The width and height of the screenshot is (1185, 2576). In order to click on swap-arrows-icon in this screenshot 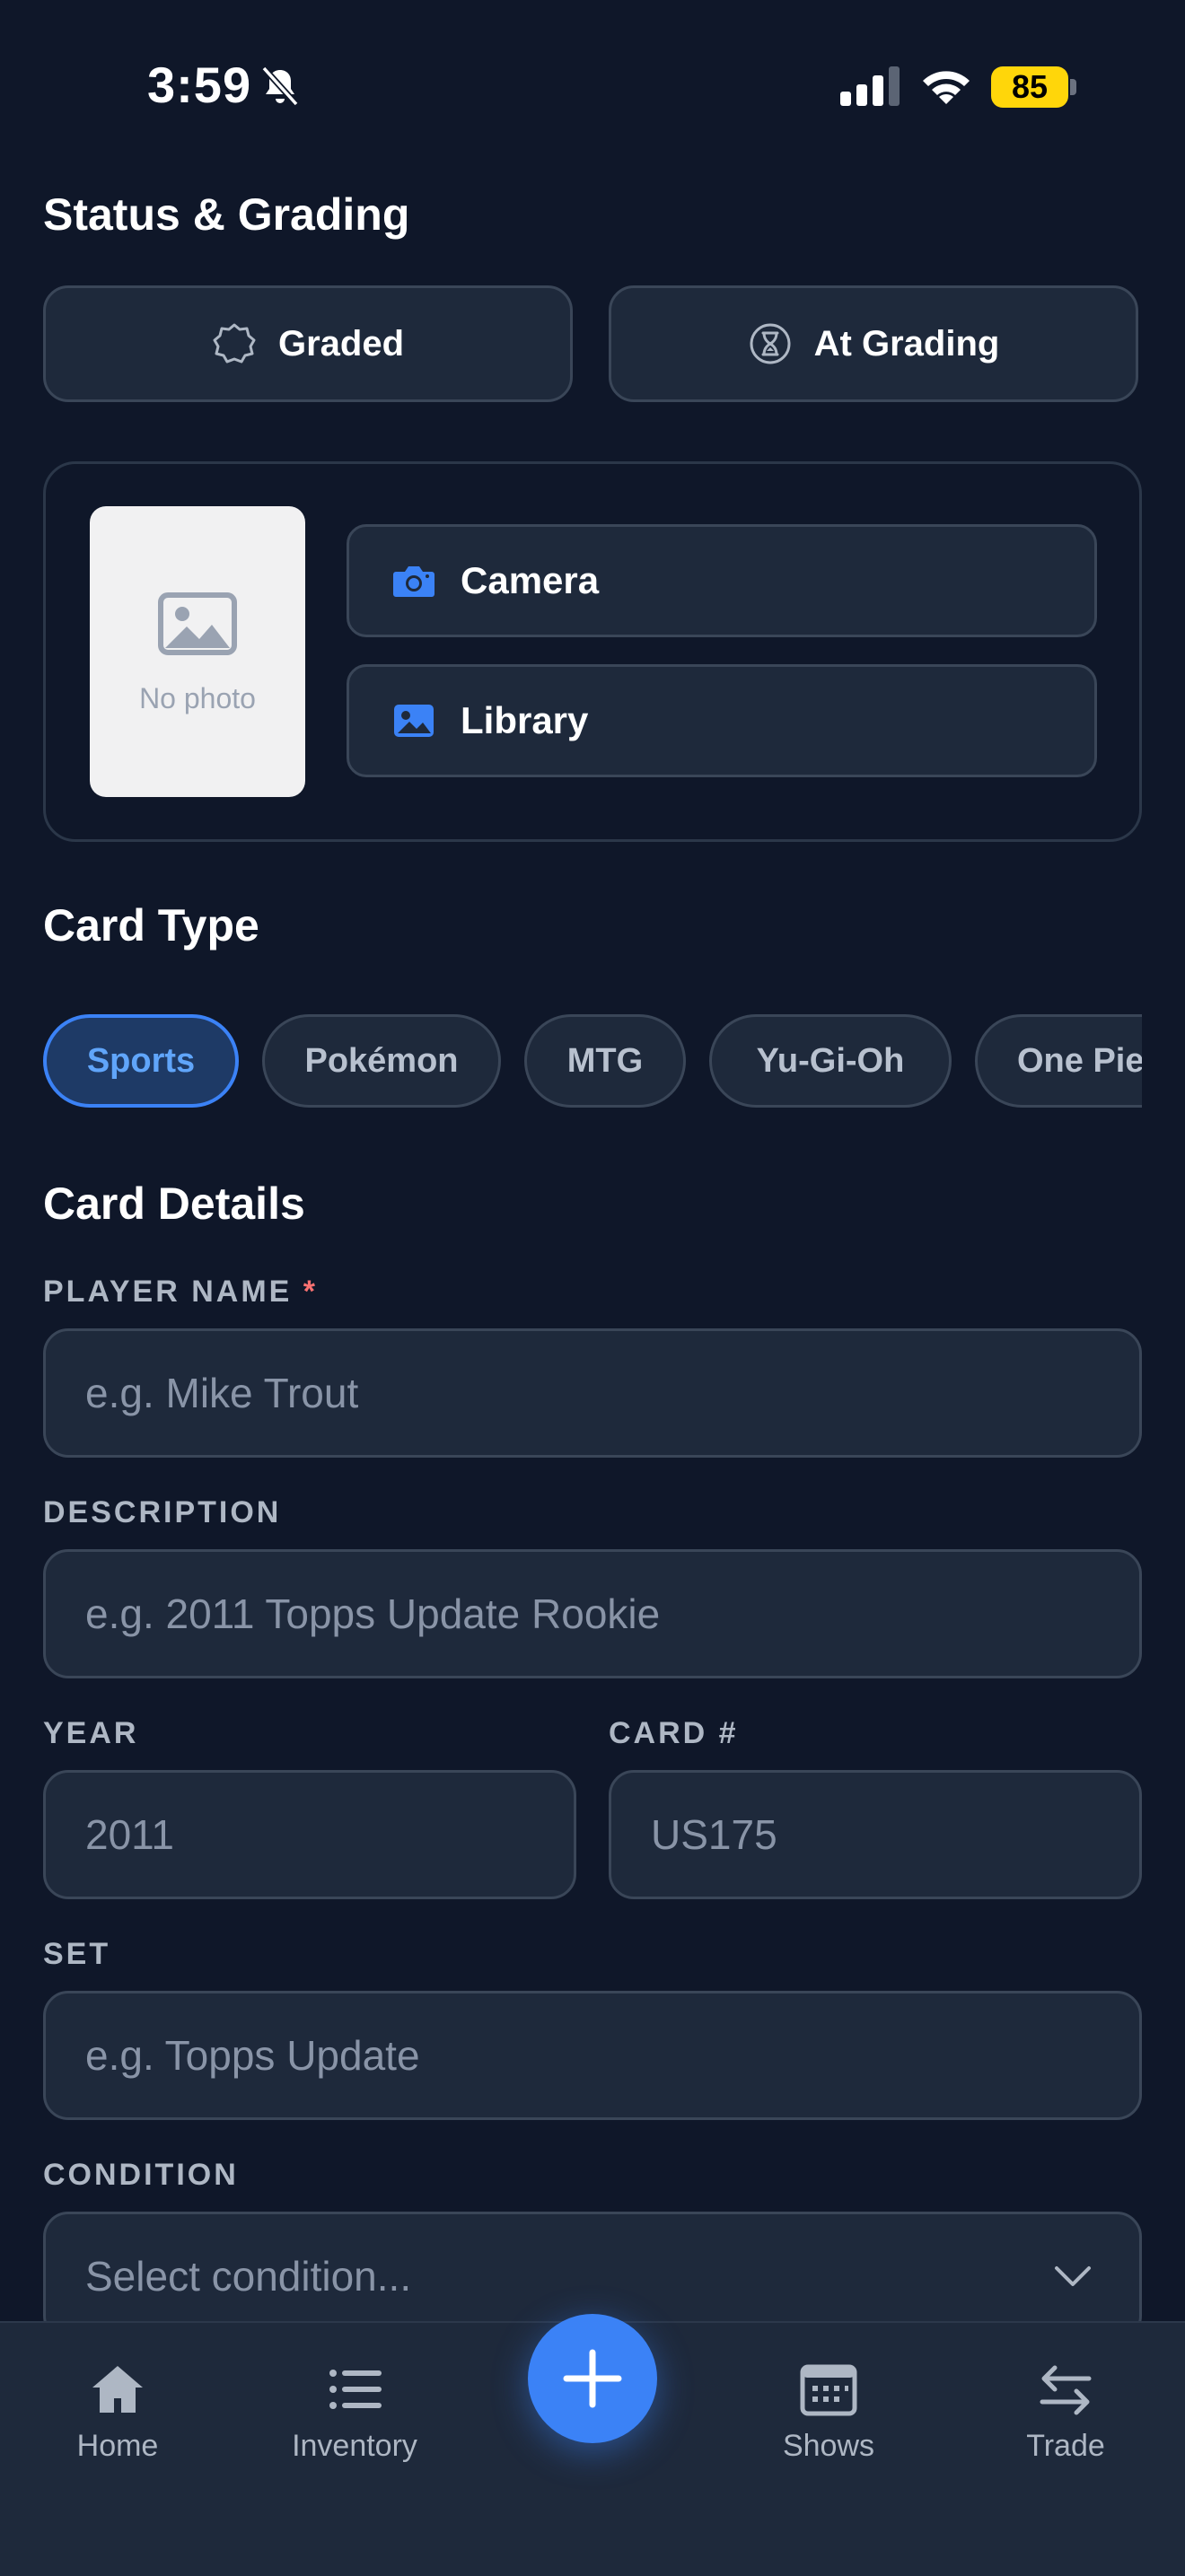, I will do `click(1066, 2390)`.